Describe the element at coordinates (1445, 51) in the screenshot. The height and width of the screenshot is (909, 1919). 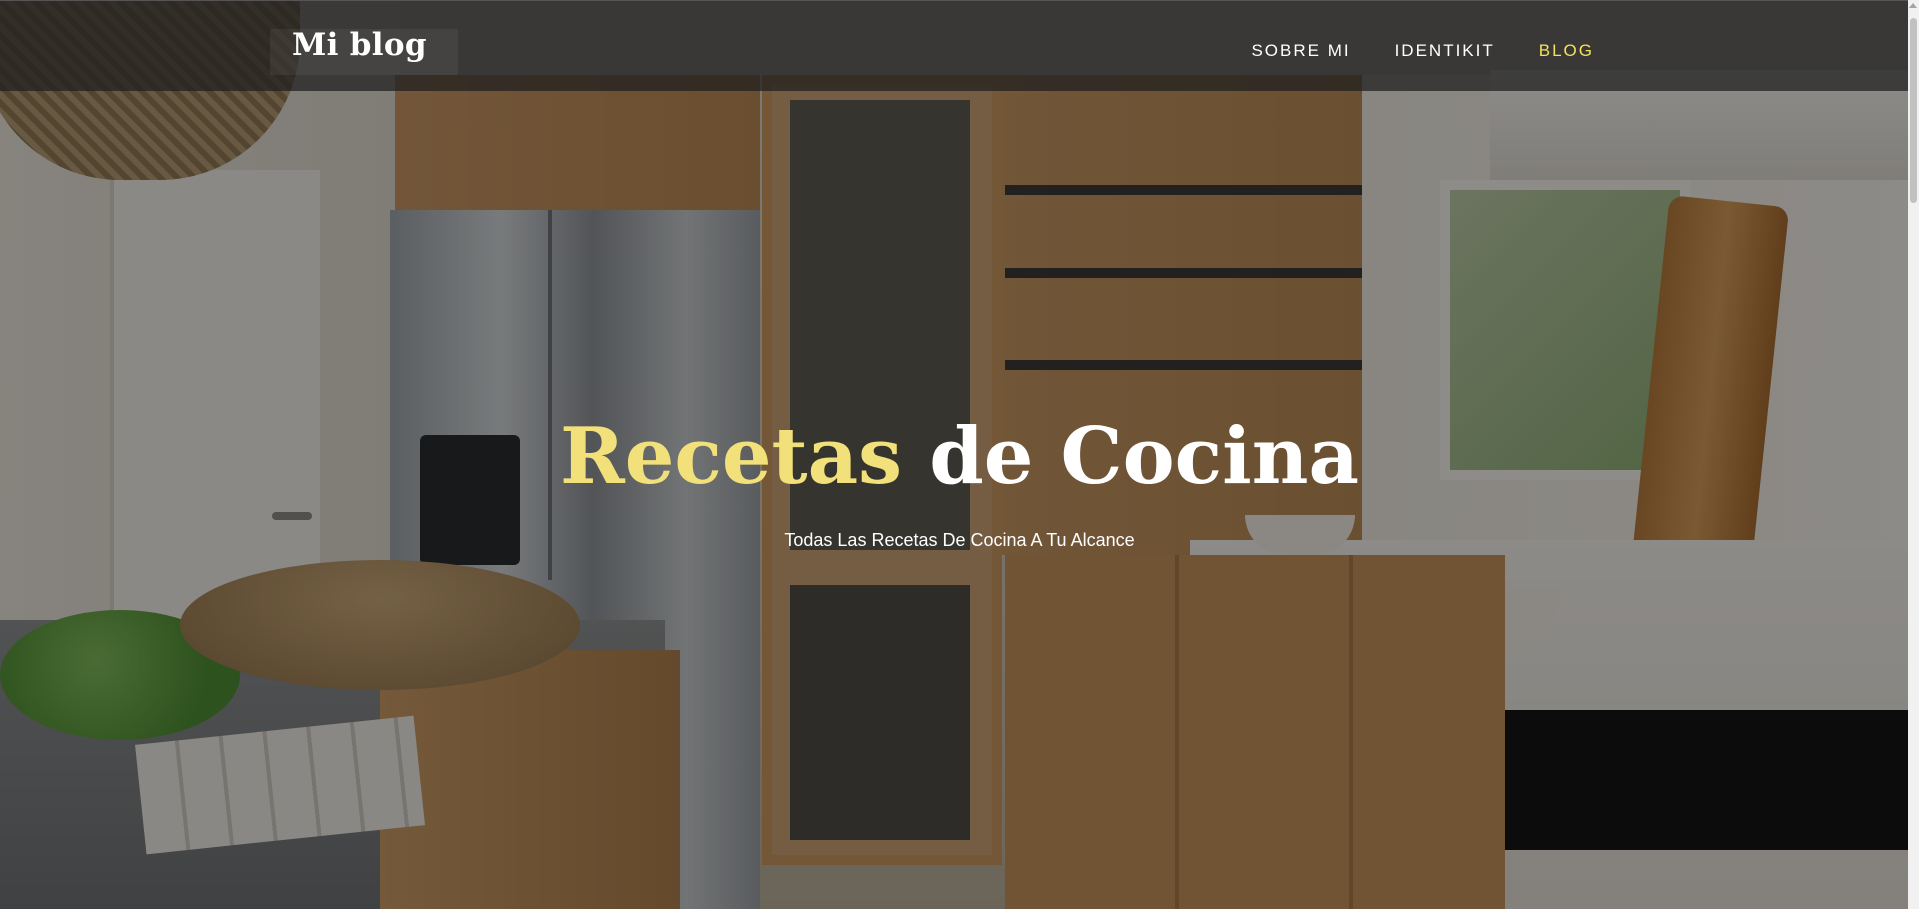
I see `nav-link-identikit: IDENTIKIT` at that location.